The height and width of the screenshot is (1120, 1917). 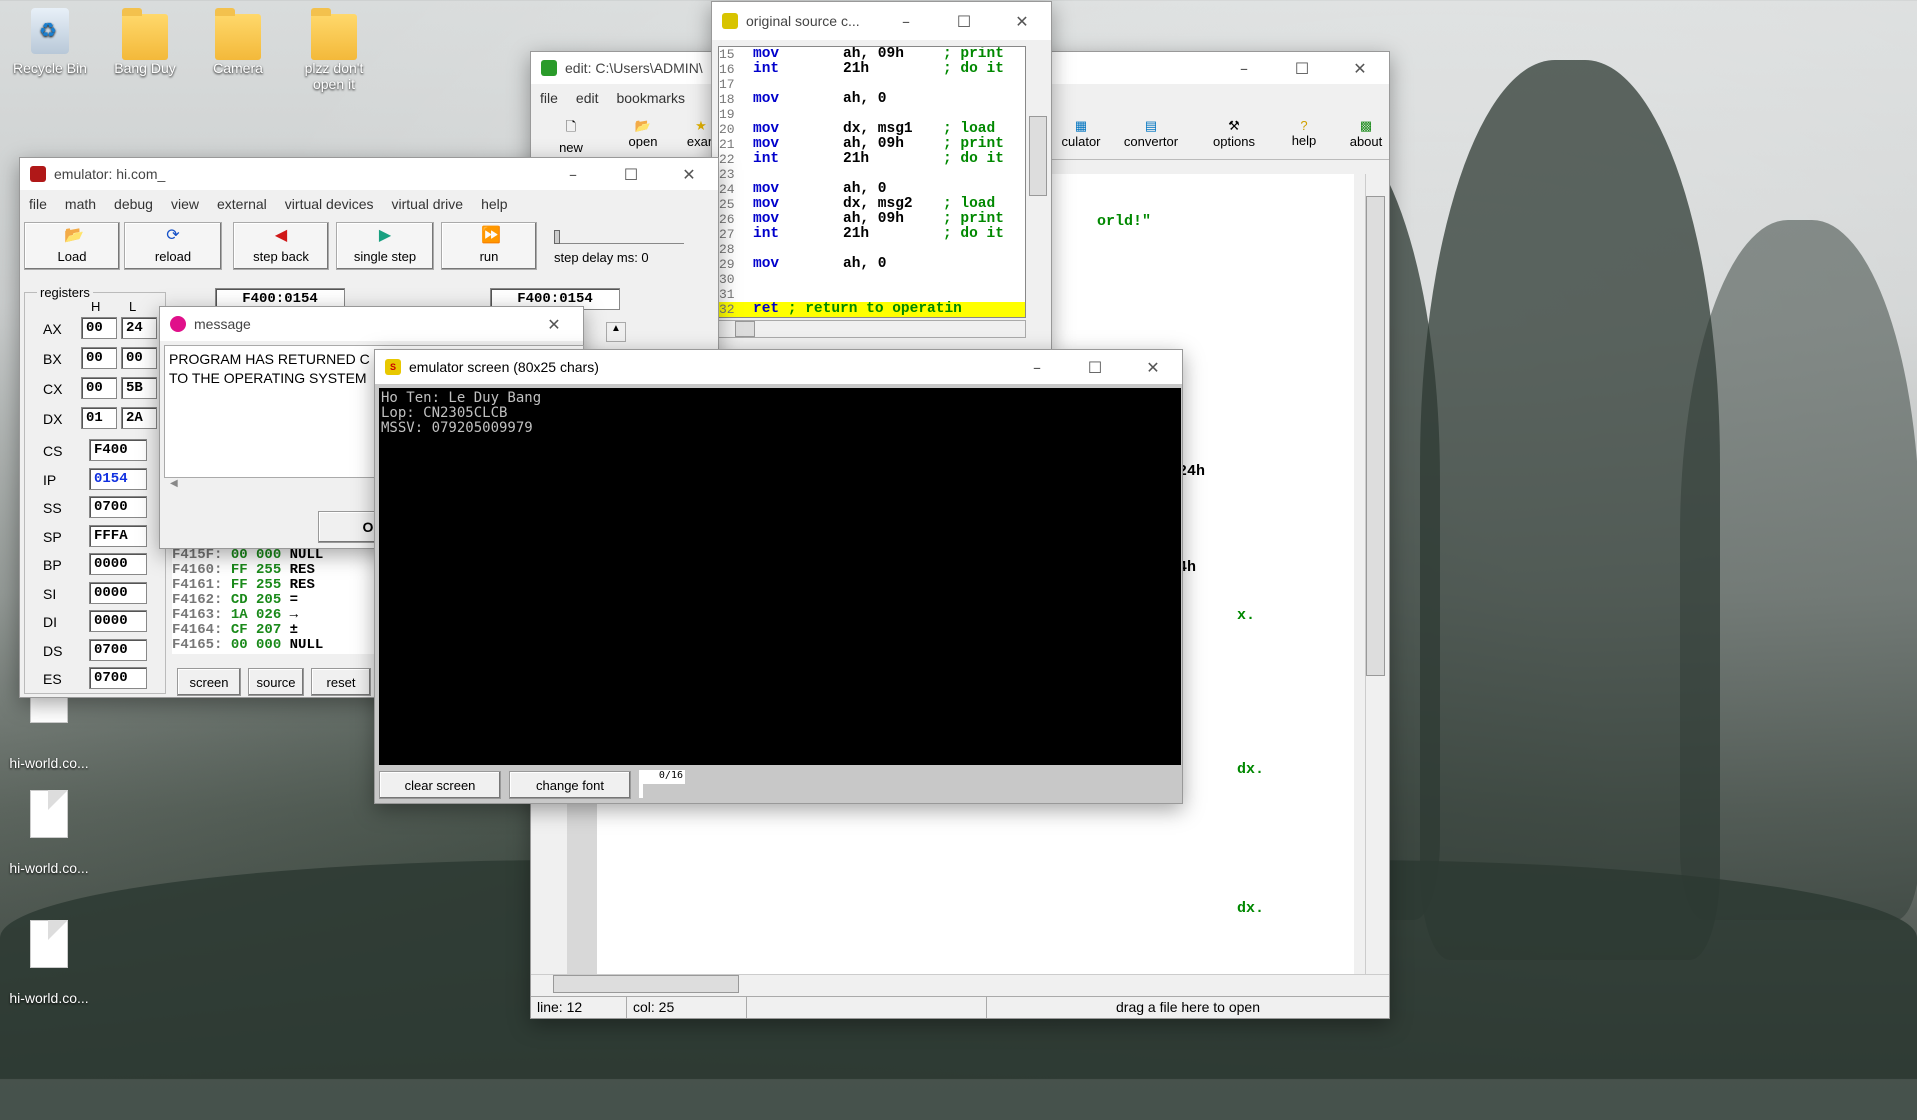 I want to click on menu-bookmarks: bookmarks, so click(x=650, y=98).